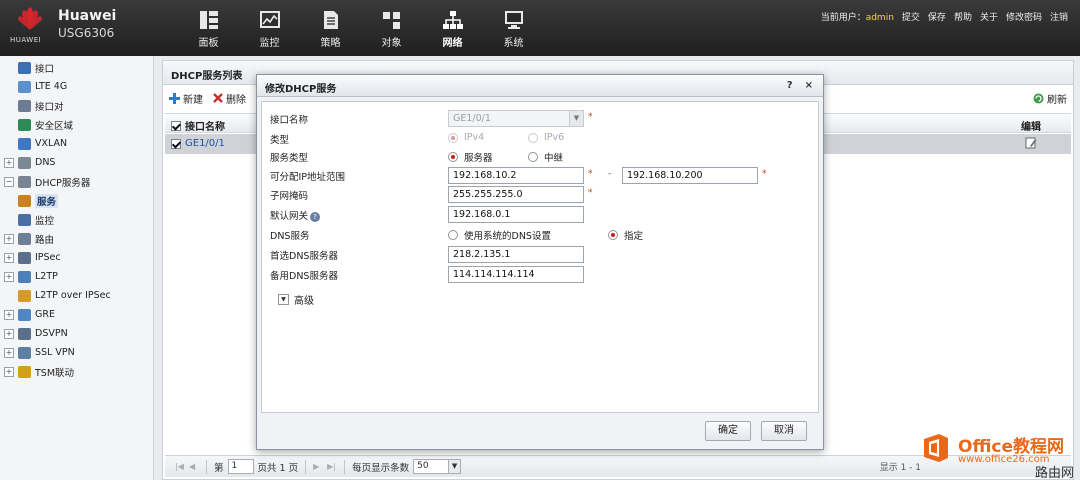  I want to click on nav-monitor: 监控, so click(269, 29).